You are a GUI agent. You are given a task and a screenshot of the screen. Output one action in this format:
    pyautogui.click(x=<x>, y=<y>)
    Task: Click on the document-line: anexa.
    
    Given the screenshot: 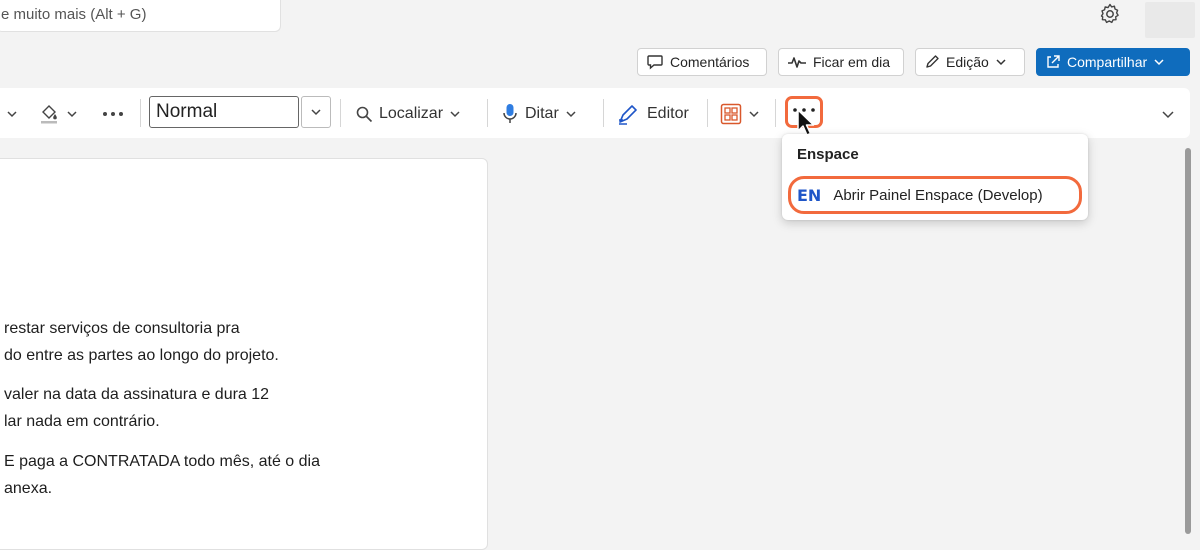 What is the action you would take?
    pyautogui.click(x=28, y=488)
    